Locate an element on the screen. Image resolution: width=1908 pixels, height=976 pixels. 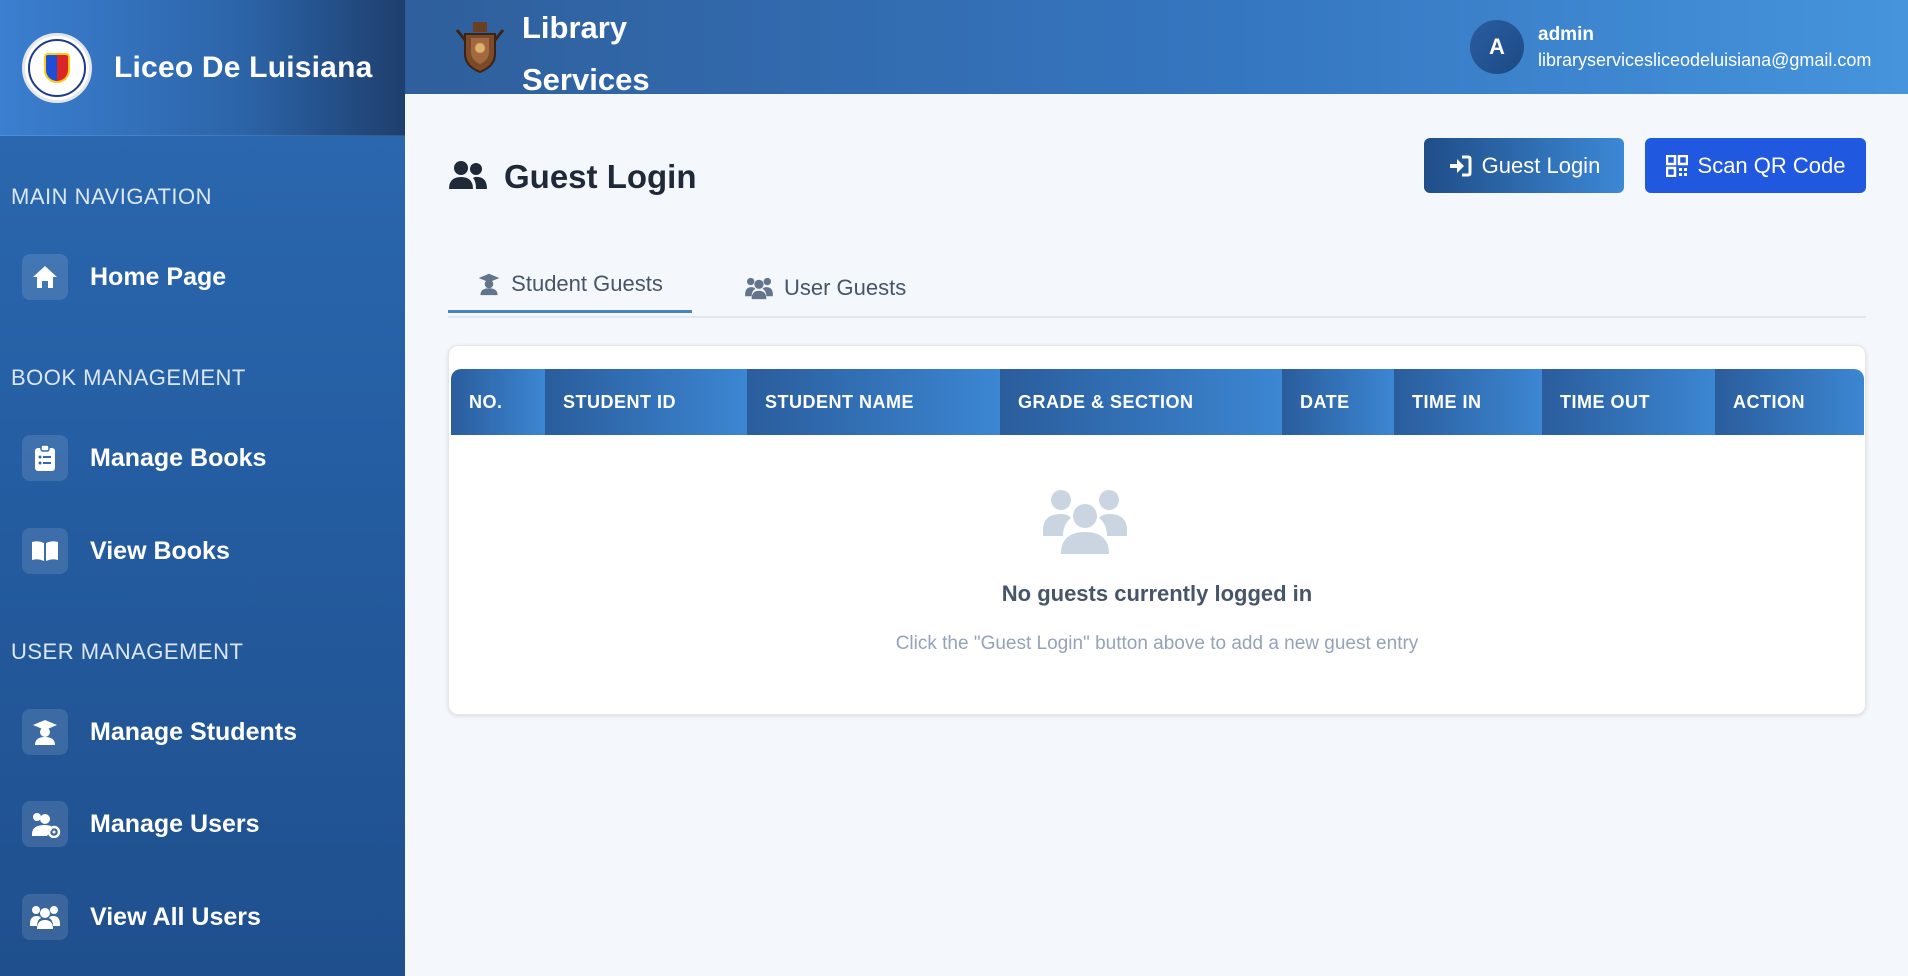
sidebar-item-view-books: View Books is located at coordinates (126, 551).